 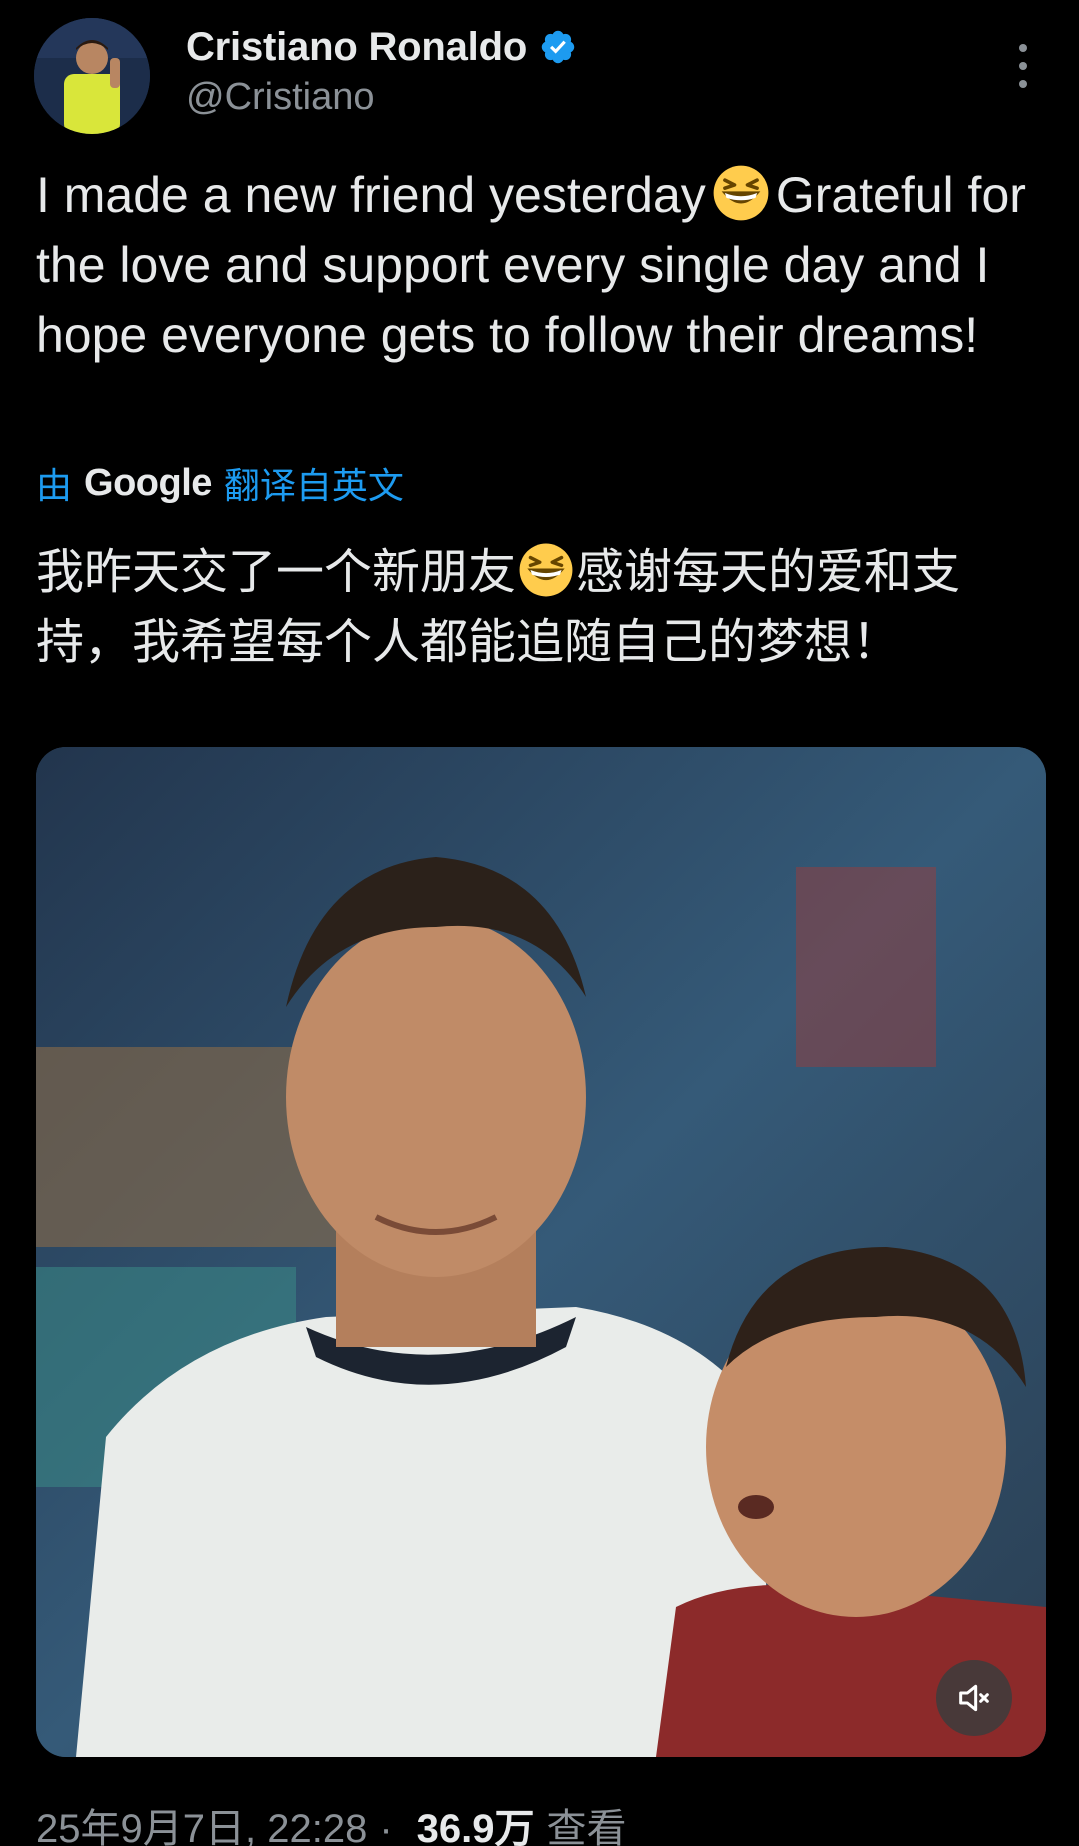 I want to click on author-avatar, so click(x=92, y=76).